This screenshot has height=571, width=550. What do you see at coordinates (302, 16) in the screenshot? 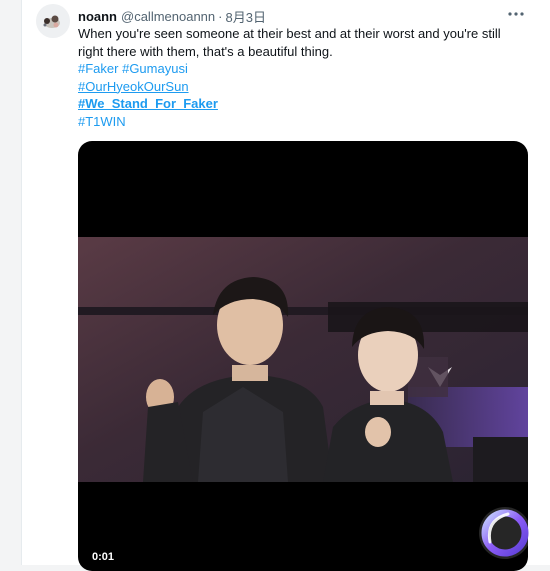
I see `tweet-header: noann @callmenoannn · 8月3日` at bounding box center [302, 16].